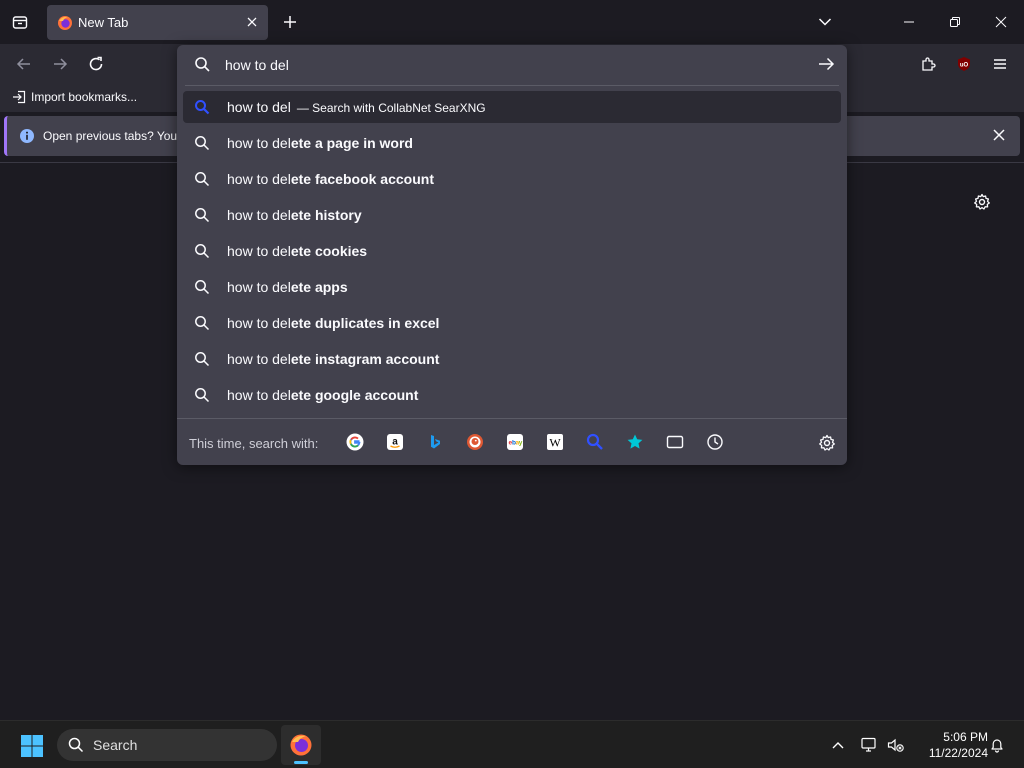  I want to click on notifications-button, so click(997, 745).